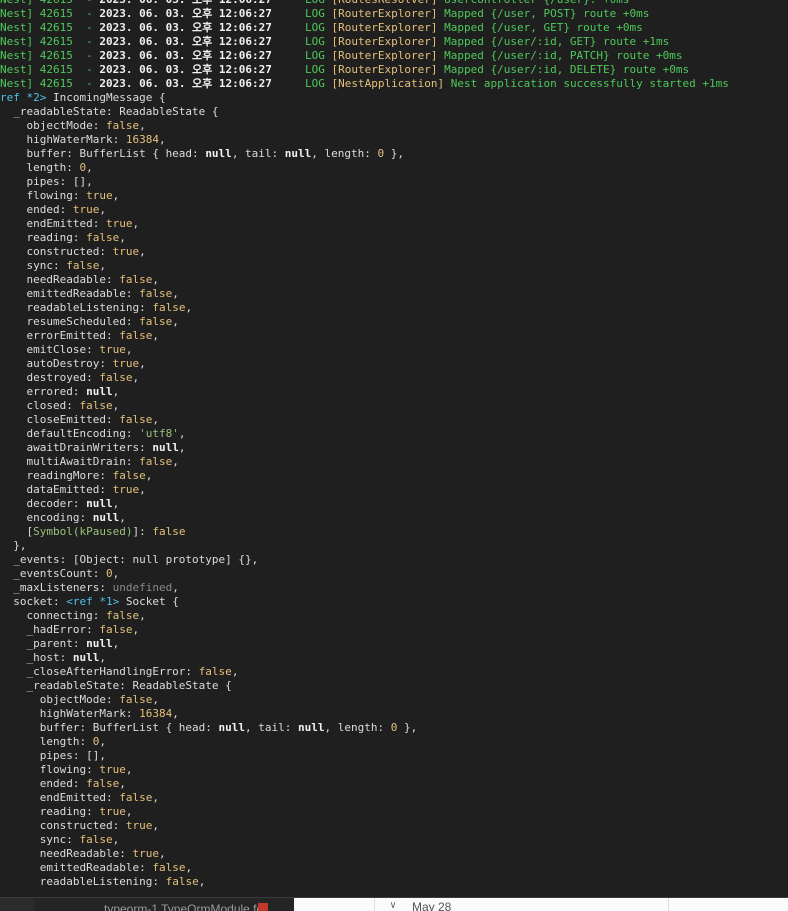  Describe the element at coordinates (59, 392) in the screenshot. I see `object-line: errored: null,` at that location.